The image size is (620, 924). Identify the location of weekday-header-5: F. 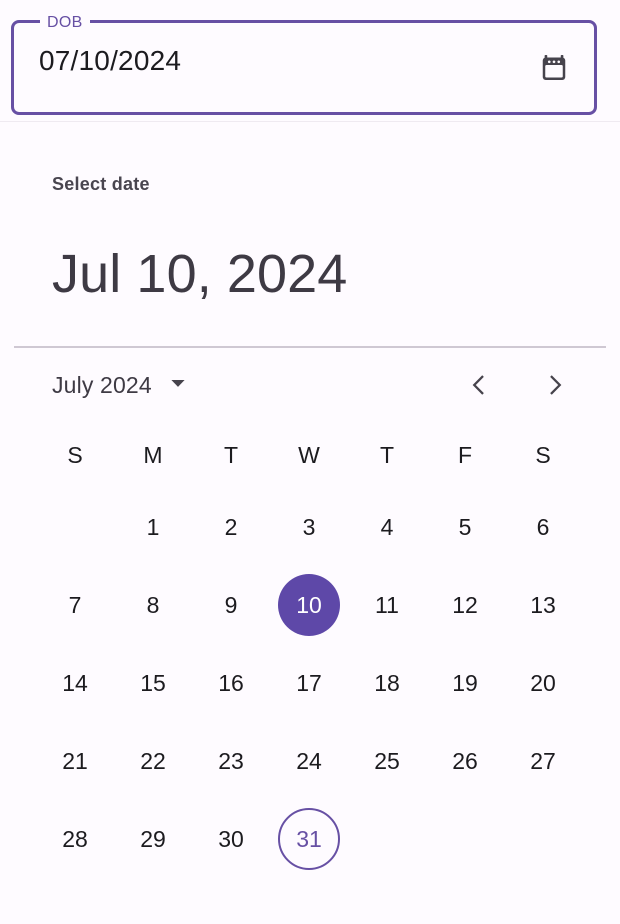
(465, 454).